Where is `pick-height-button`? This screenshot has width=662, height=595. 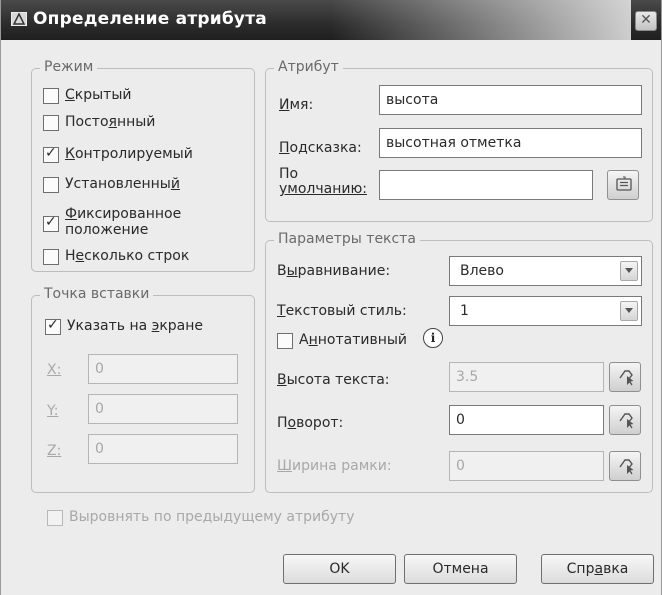 pick-height-button is located at coordinates (625, 377).